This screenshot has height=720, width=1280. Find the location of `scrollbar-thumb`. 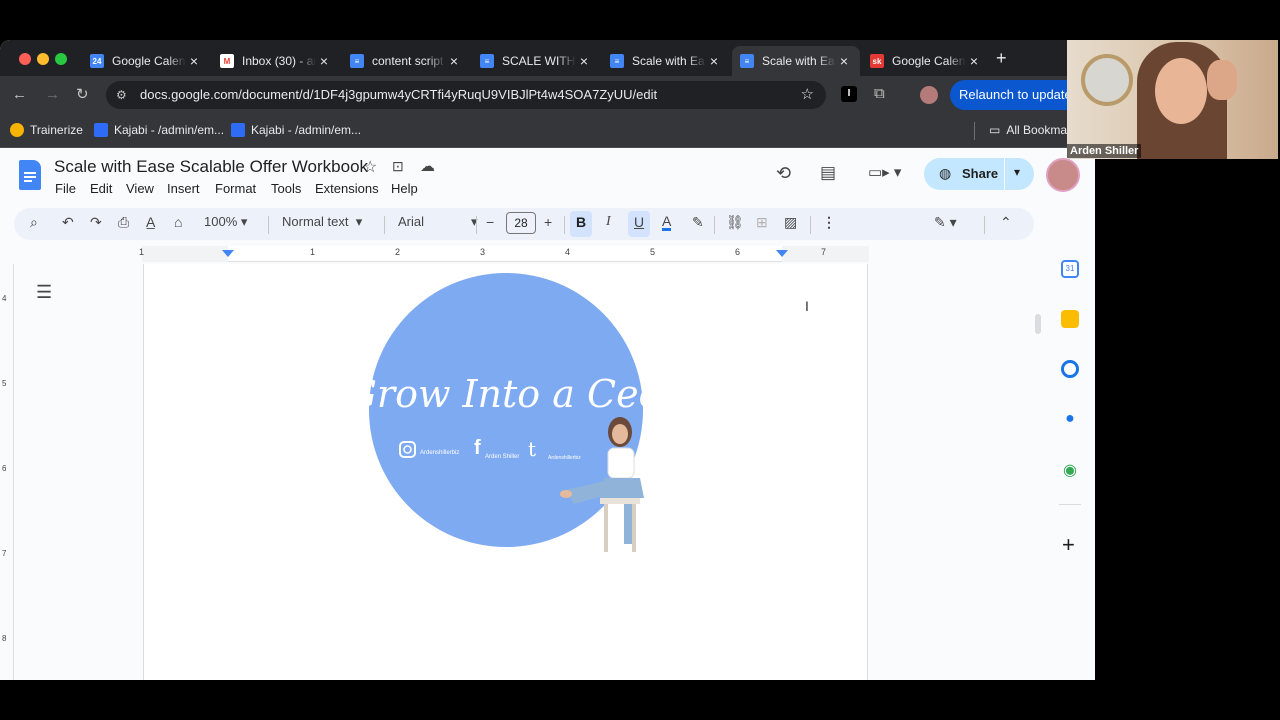

scrollbar-thumb is located at coordinates (1038, 324).